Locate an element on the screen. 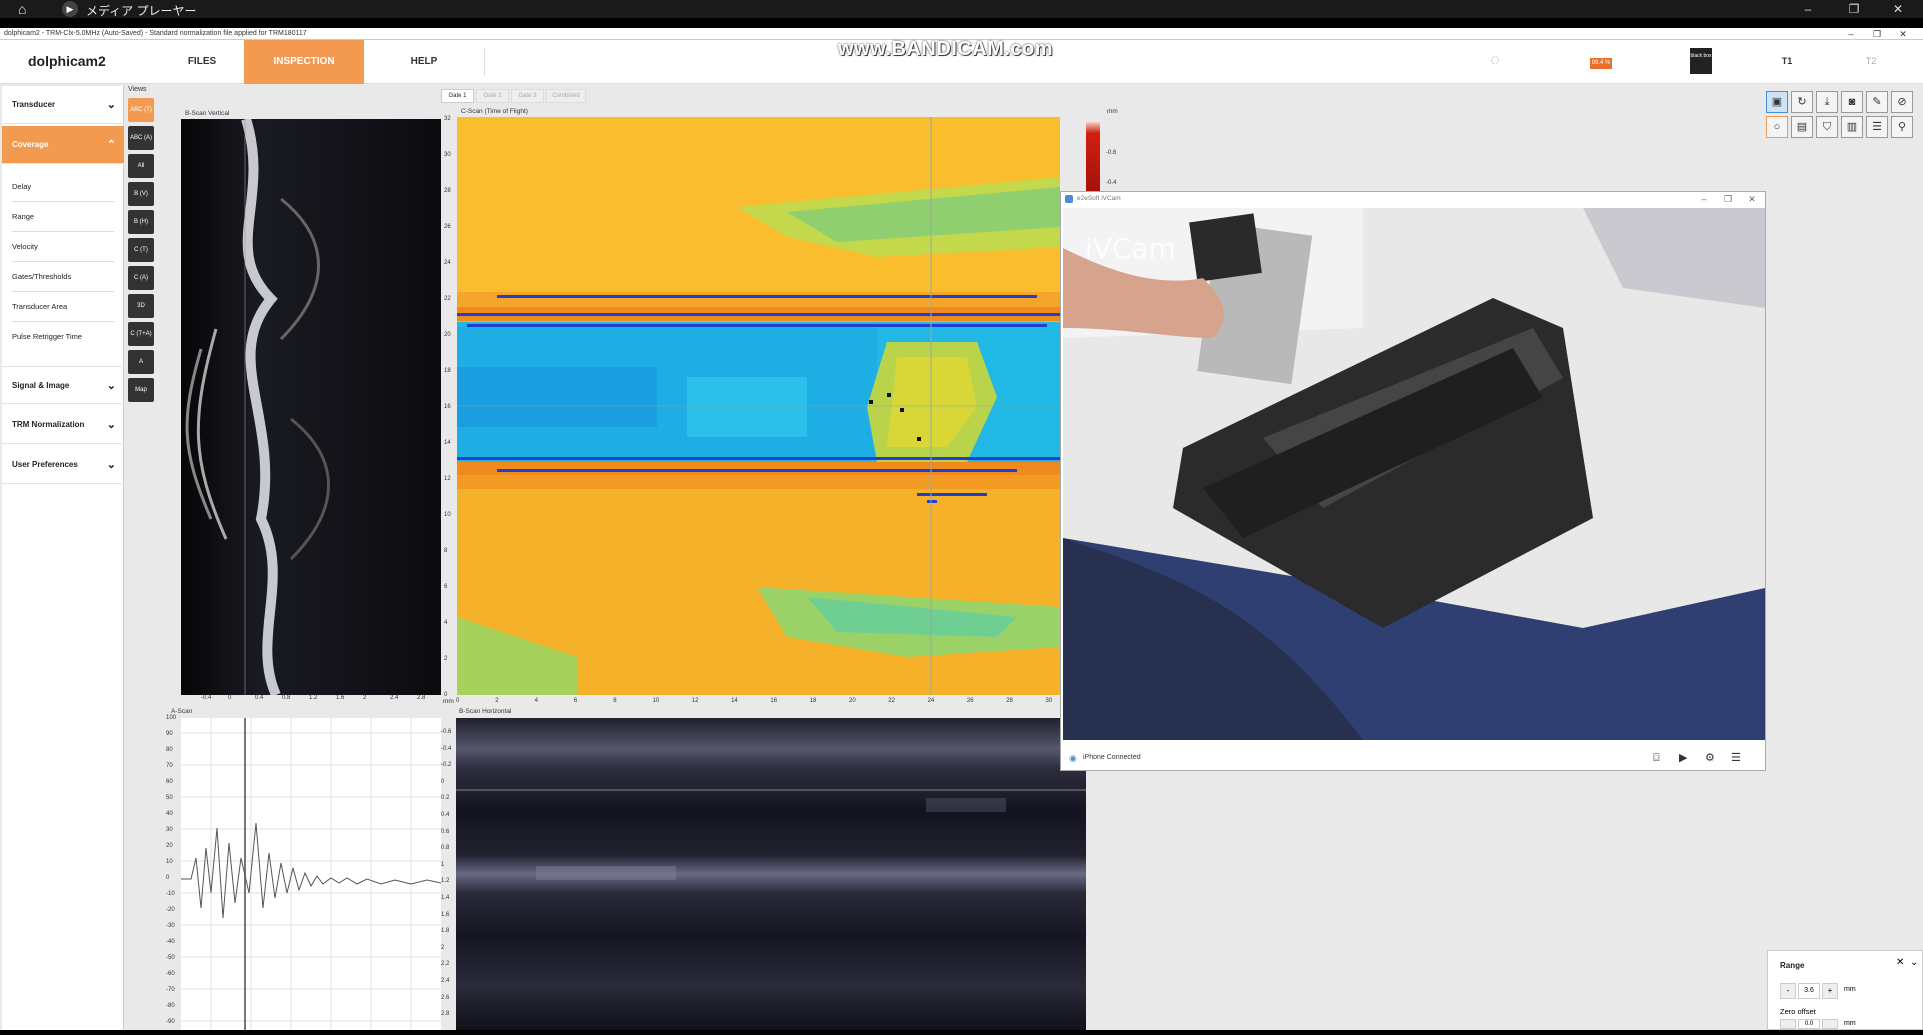 The width and height of the screenshot is (1923, 1035). view-button: B (H) is located at coordinates (141, 222).